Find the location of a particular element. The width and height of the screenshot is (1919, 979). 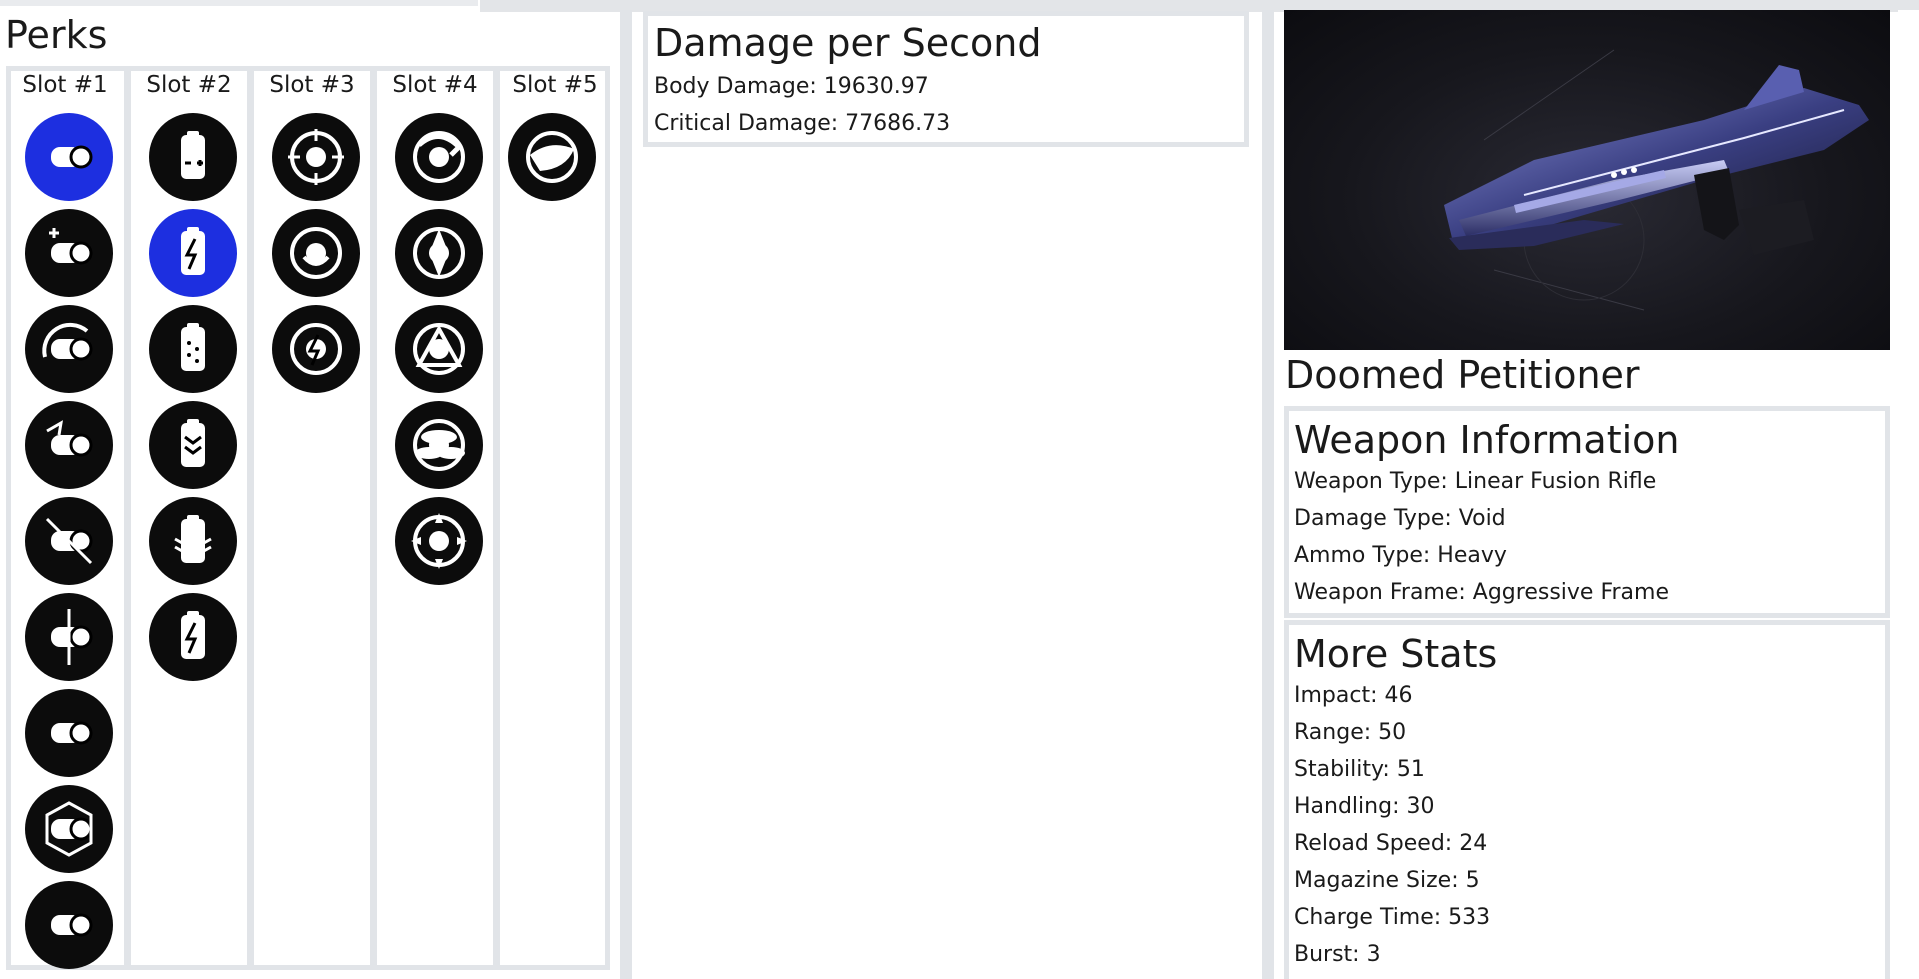

barrel-aim-icon is located at coordinates (69, 637).